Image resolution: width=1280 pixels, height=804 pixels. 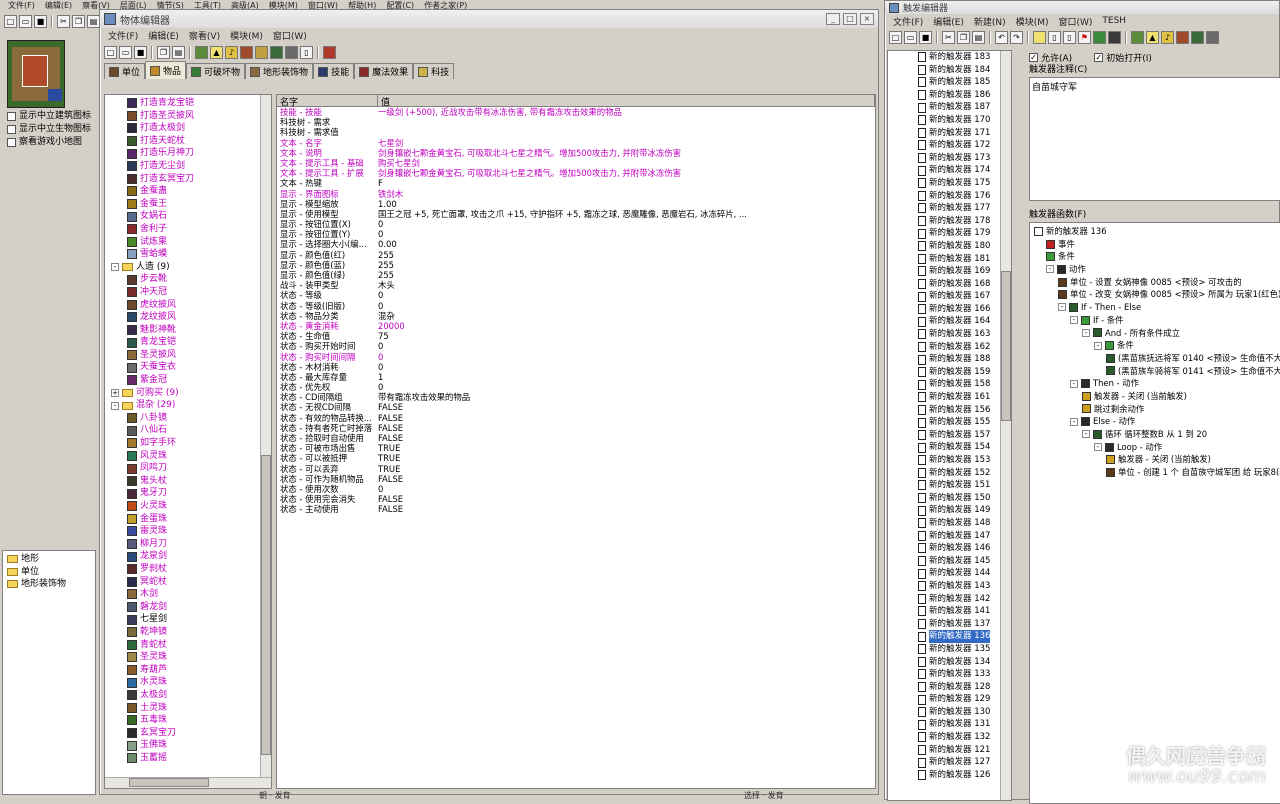 What do you see at coordinates (576, 244) in the screenshot?
I see `property-row: 显示 - 选择圈大小(编... 0.00` at bounding box center [576, 244].